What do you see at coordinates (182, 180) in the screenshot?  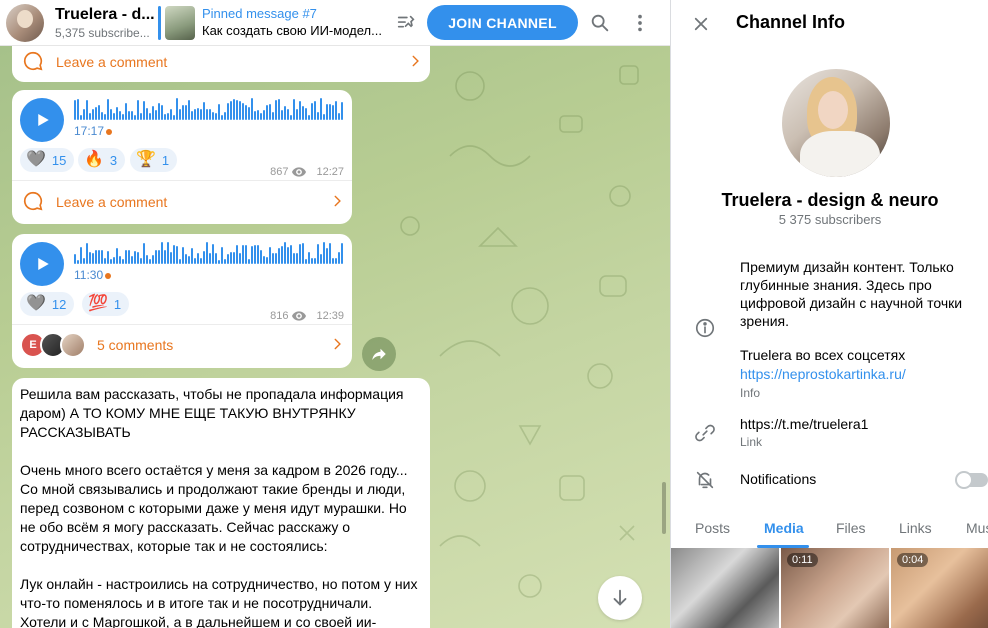 I see `divider` at bounding box center [182, 180].